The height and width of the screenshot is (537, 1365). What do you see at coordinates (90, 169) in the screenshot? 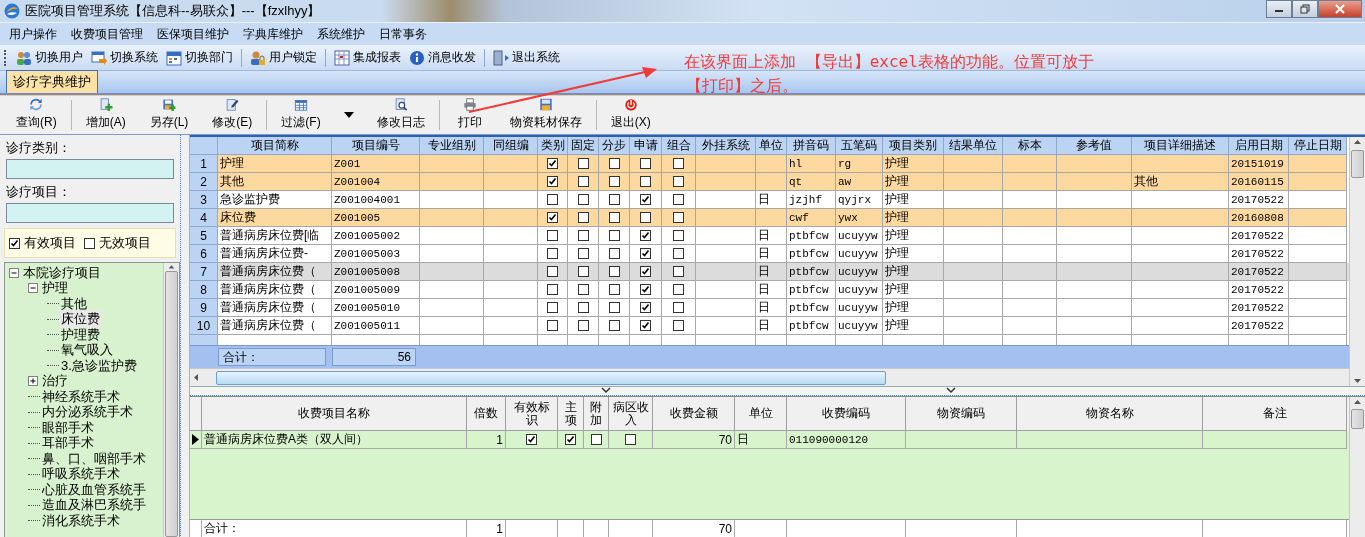
I see `input-field` at bounding box center [90, 169].